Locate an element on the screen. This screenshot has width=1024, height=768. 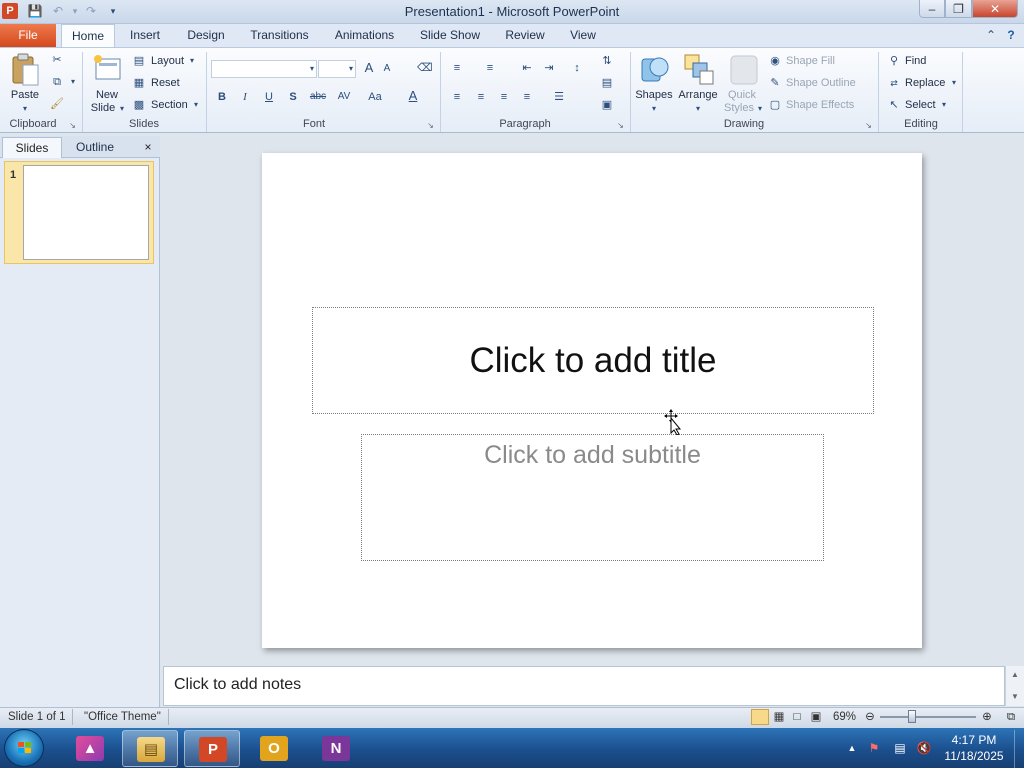
volume-muted-icon: 🔇 is located at coordinates (924, 748).